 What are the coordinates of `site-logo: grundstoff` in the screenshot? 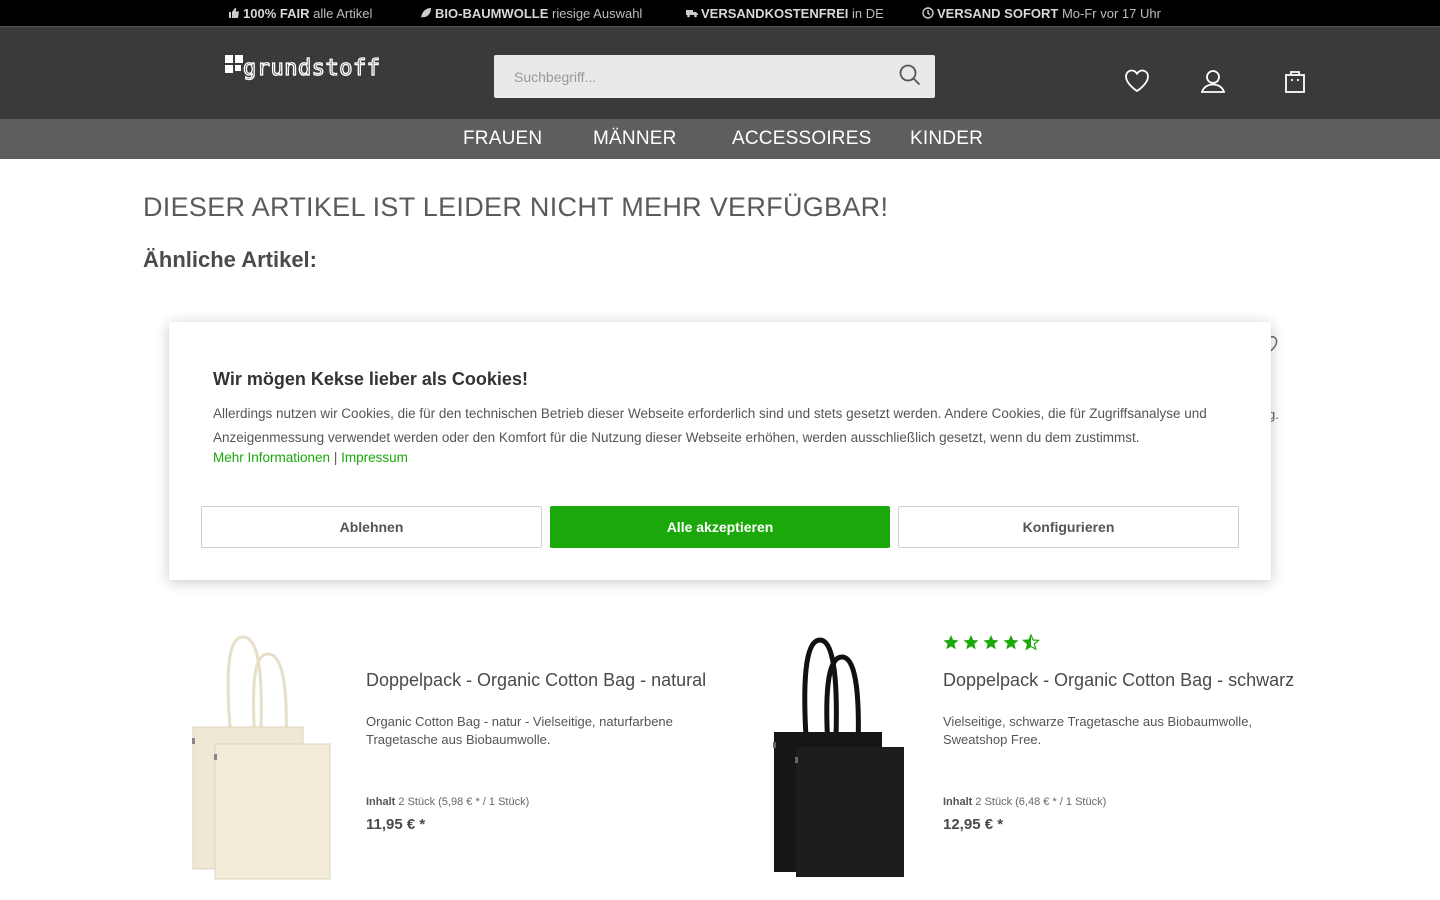 It's located at (315, 70).